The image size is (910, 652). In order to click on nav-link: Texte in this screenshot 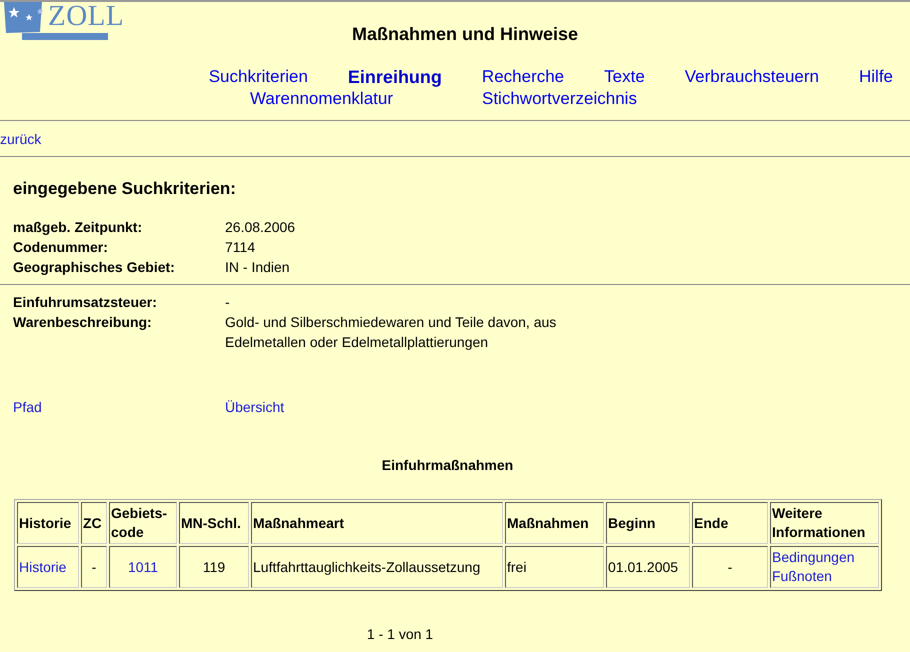, I will do `click(624, 77)`.